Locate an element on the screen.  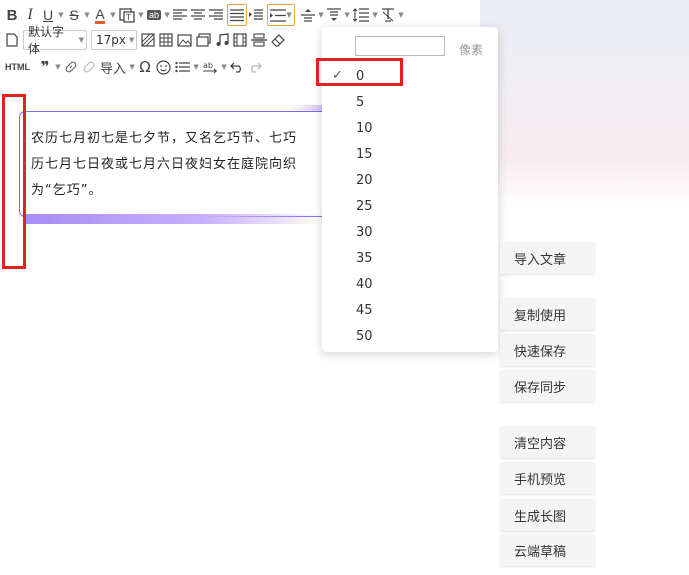
indent-option-15: 15 is located at coordinates (410, 154).